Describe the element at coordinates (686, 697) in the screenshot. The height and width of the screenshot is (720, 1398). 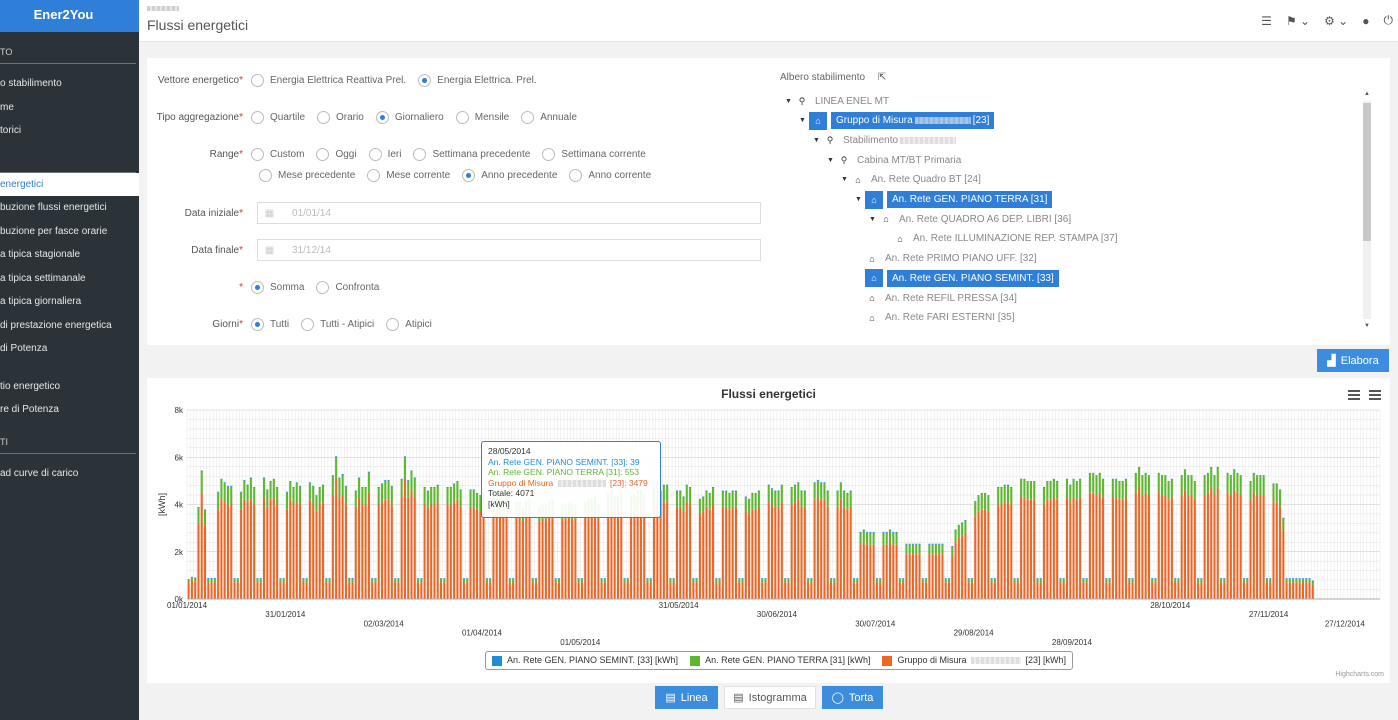
I see `linea-button: ▤ Linea` at that location.